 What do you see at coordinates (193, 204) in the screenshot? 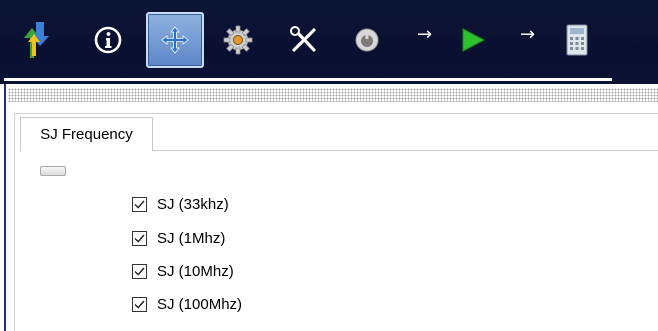
I see `checkbox-label: SJ (33khz)` at bounding box center [193, 204].